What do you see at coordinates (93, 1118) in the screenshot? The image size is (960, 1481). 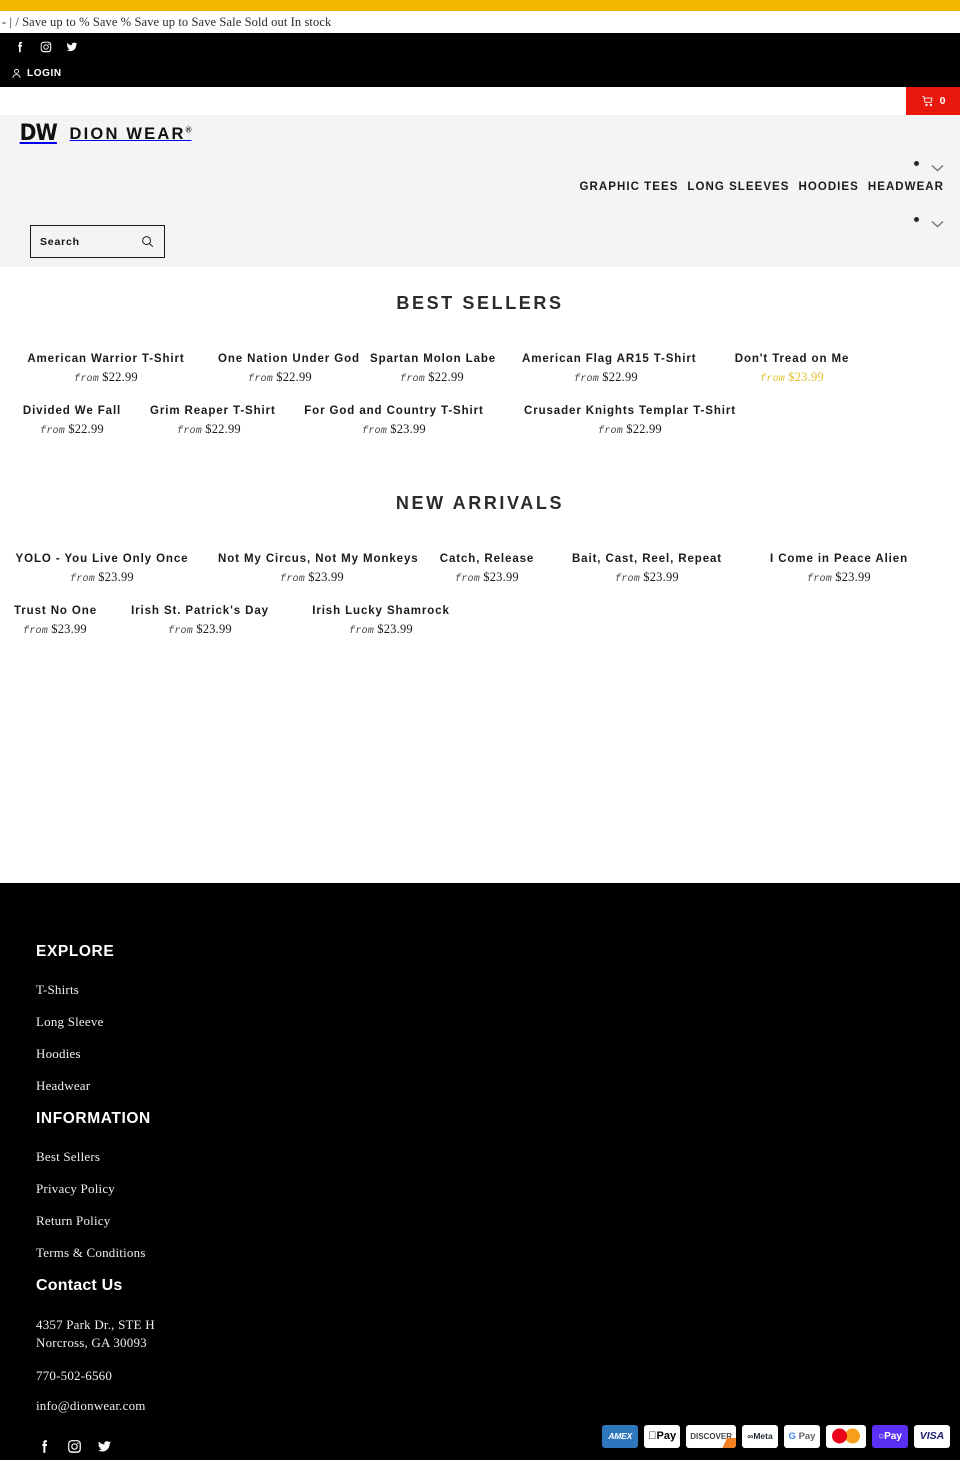 I see `footer-heading-information: INFORMATION` at bounding box center [93, 1118].